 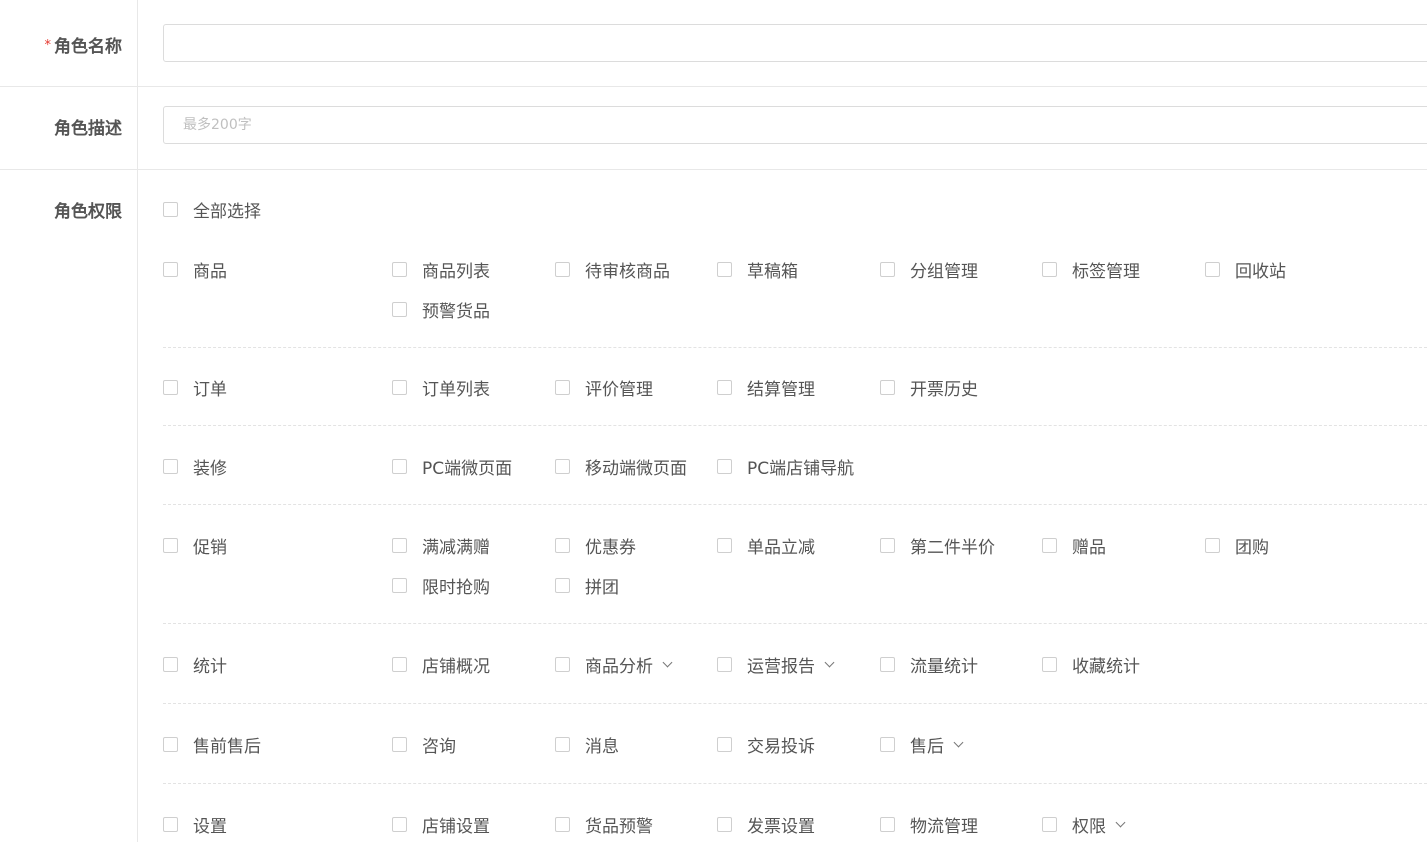 What do you see at coordinates (1091, 269) in the screenshot?
I see `permission-checkbox: 标签管理` at bounding box center [1091, 269].